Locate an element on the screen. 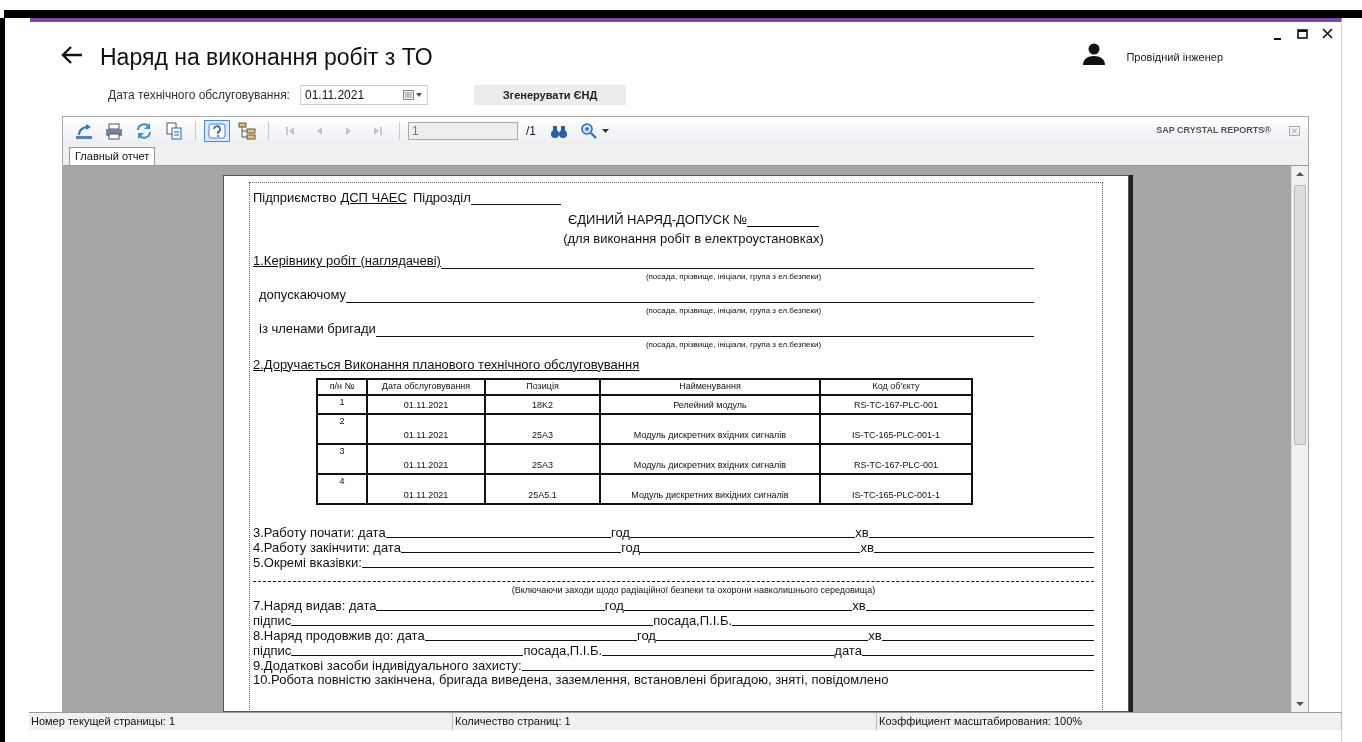 The height and width of the screenshot is (742, 1362). date-picker: 01.11.2021 is located at coordinates (363, 95).